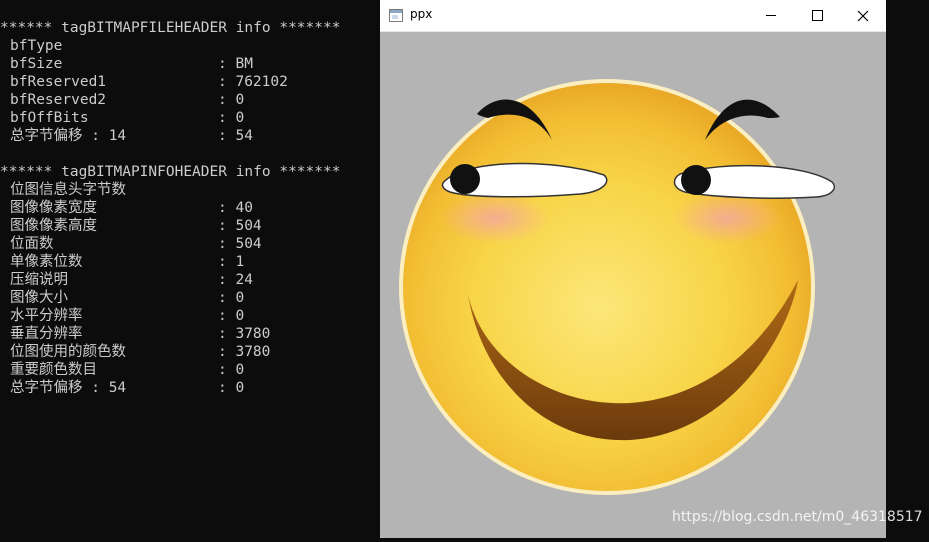  I want to click on console-row: bfSize : 762102, so click(144, 63).